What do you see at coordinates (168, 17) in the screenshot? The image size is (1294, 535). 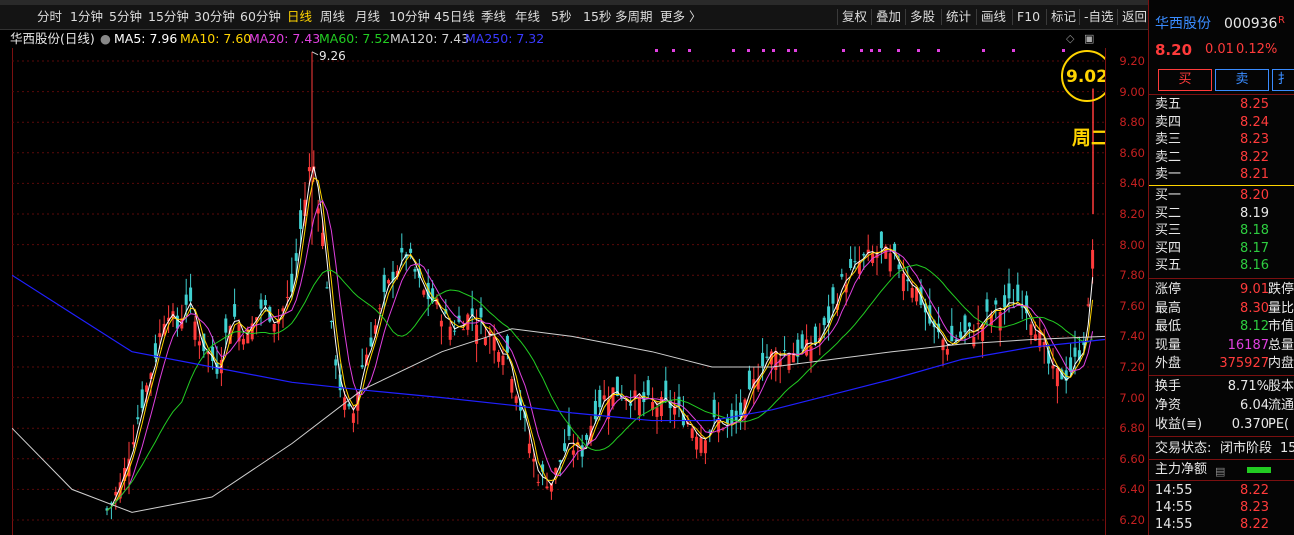 I see `period-tab-3: 15分钟` at bounding box center [168, 17].